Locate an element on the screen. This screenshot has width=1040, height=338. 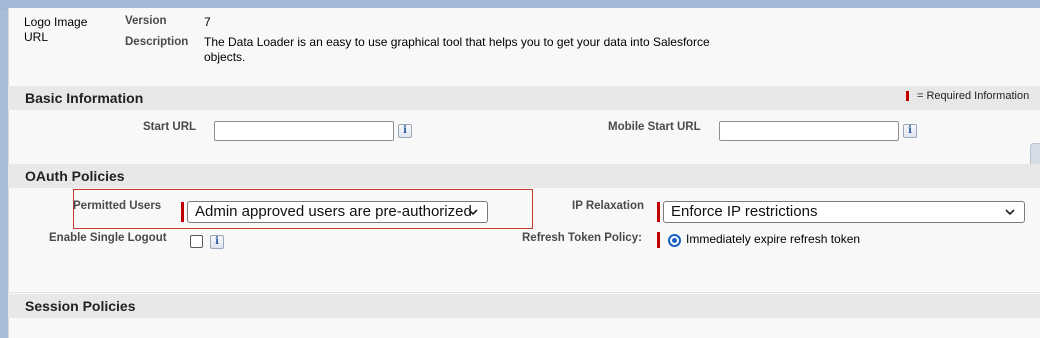
enable-single-logout-checkbox is located at coordinates (196, 241).